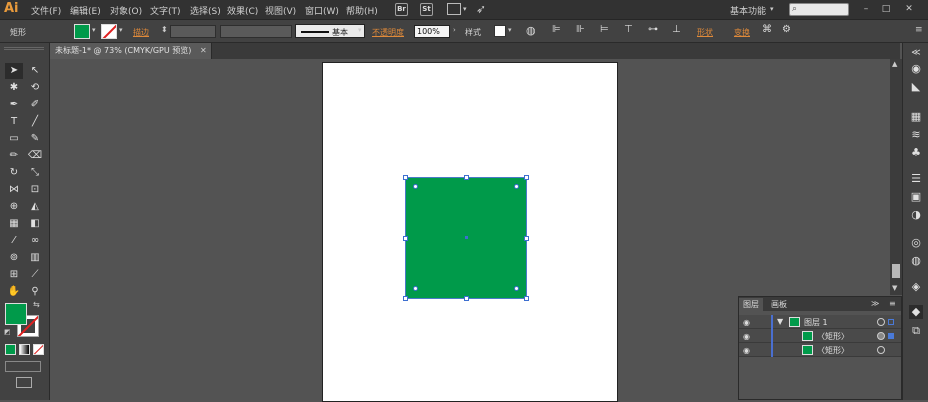 This screenshot has height=402, width=928. I want to click on align-top-icon: ⊤, so click(628, 29).